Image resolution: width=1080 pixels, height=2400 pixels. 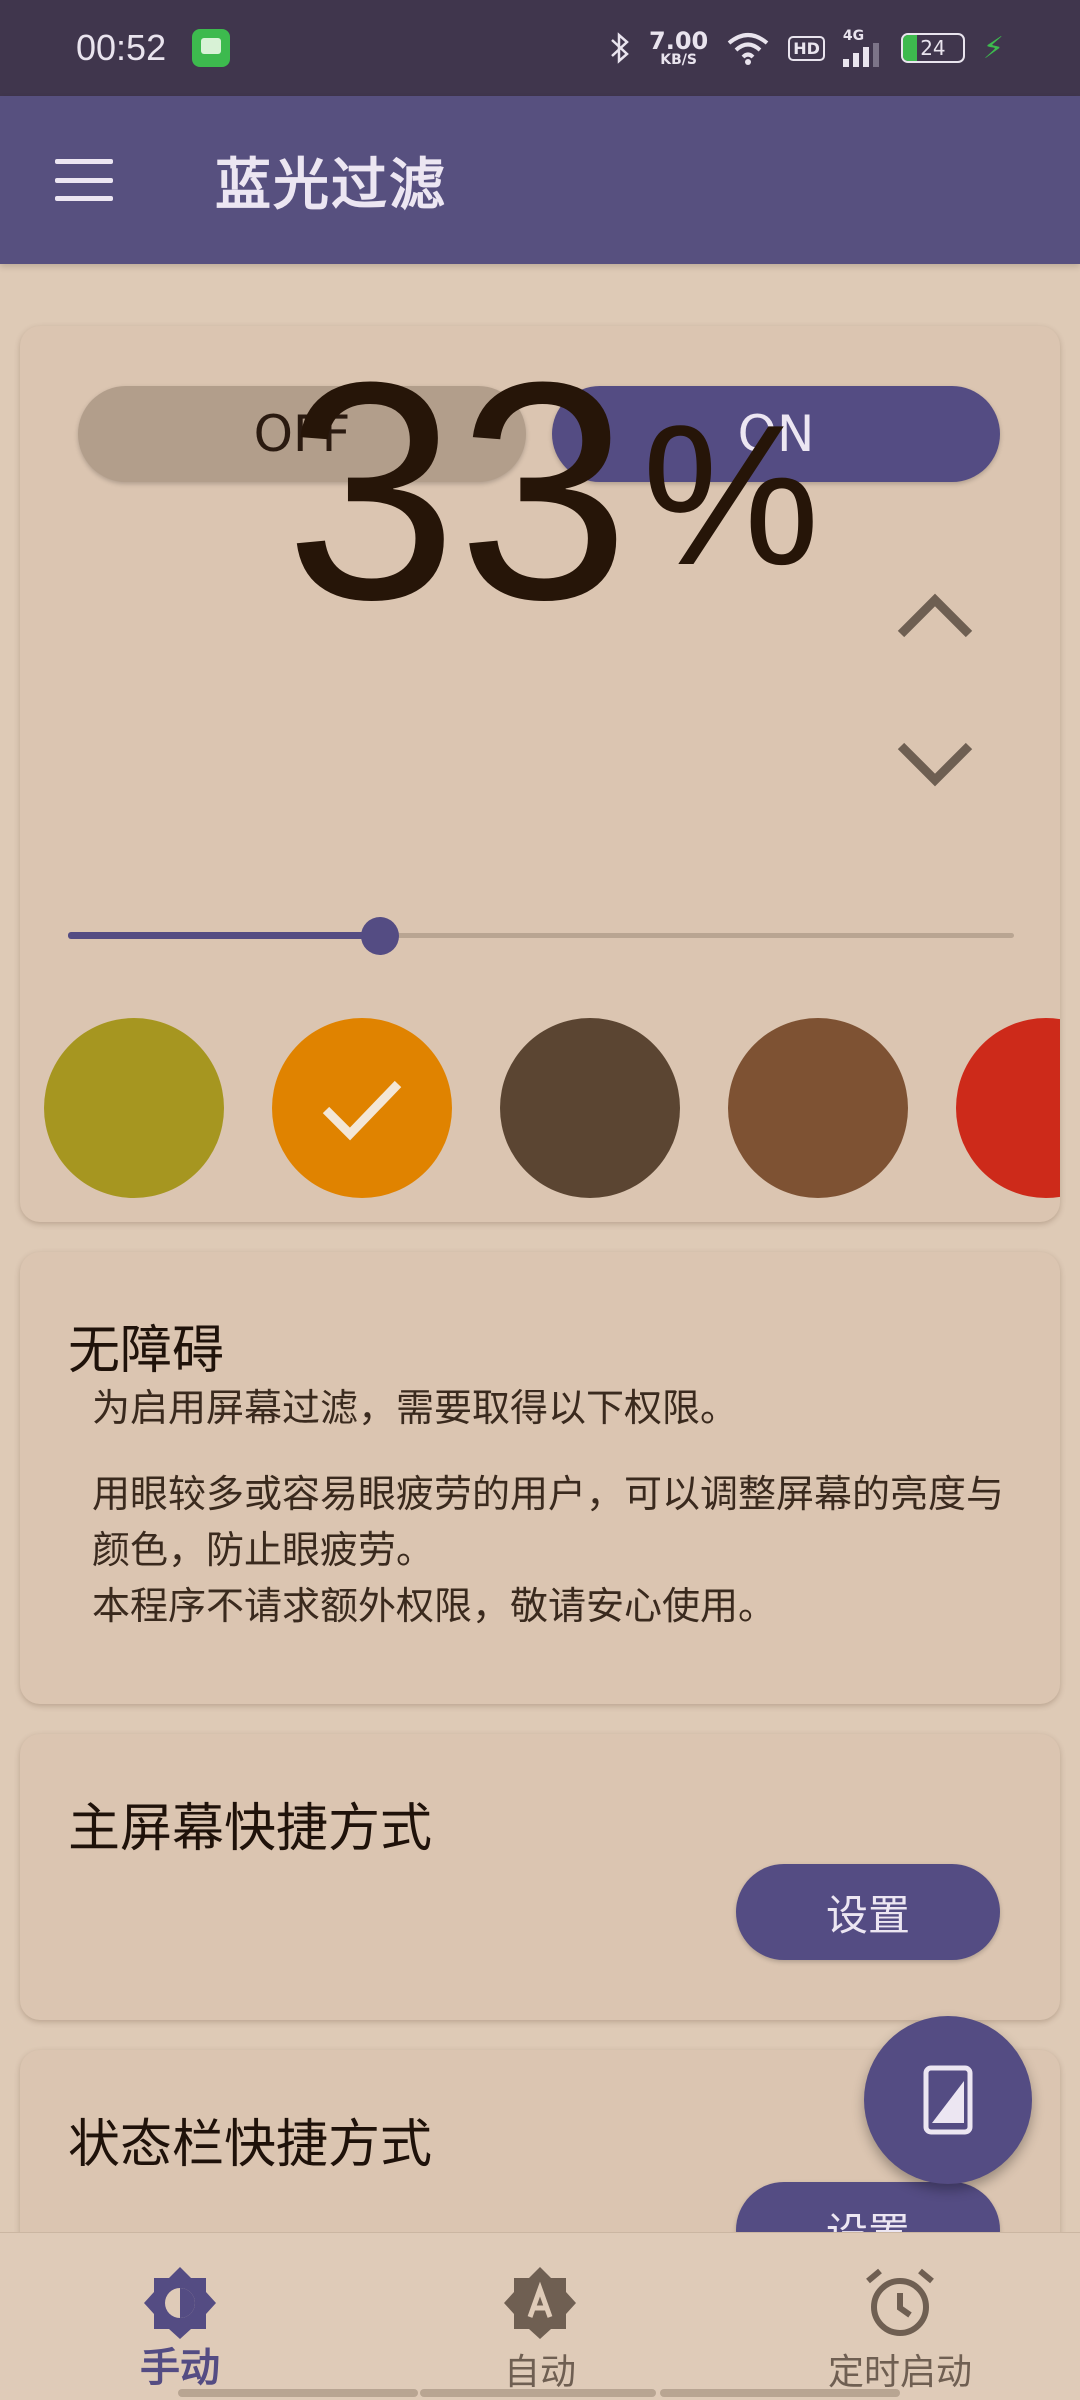 I want to click on auto-brightness-icon, so click(x=540, y=2303).